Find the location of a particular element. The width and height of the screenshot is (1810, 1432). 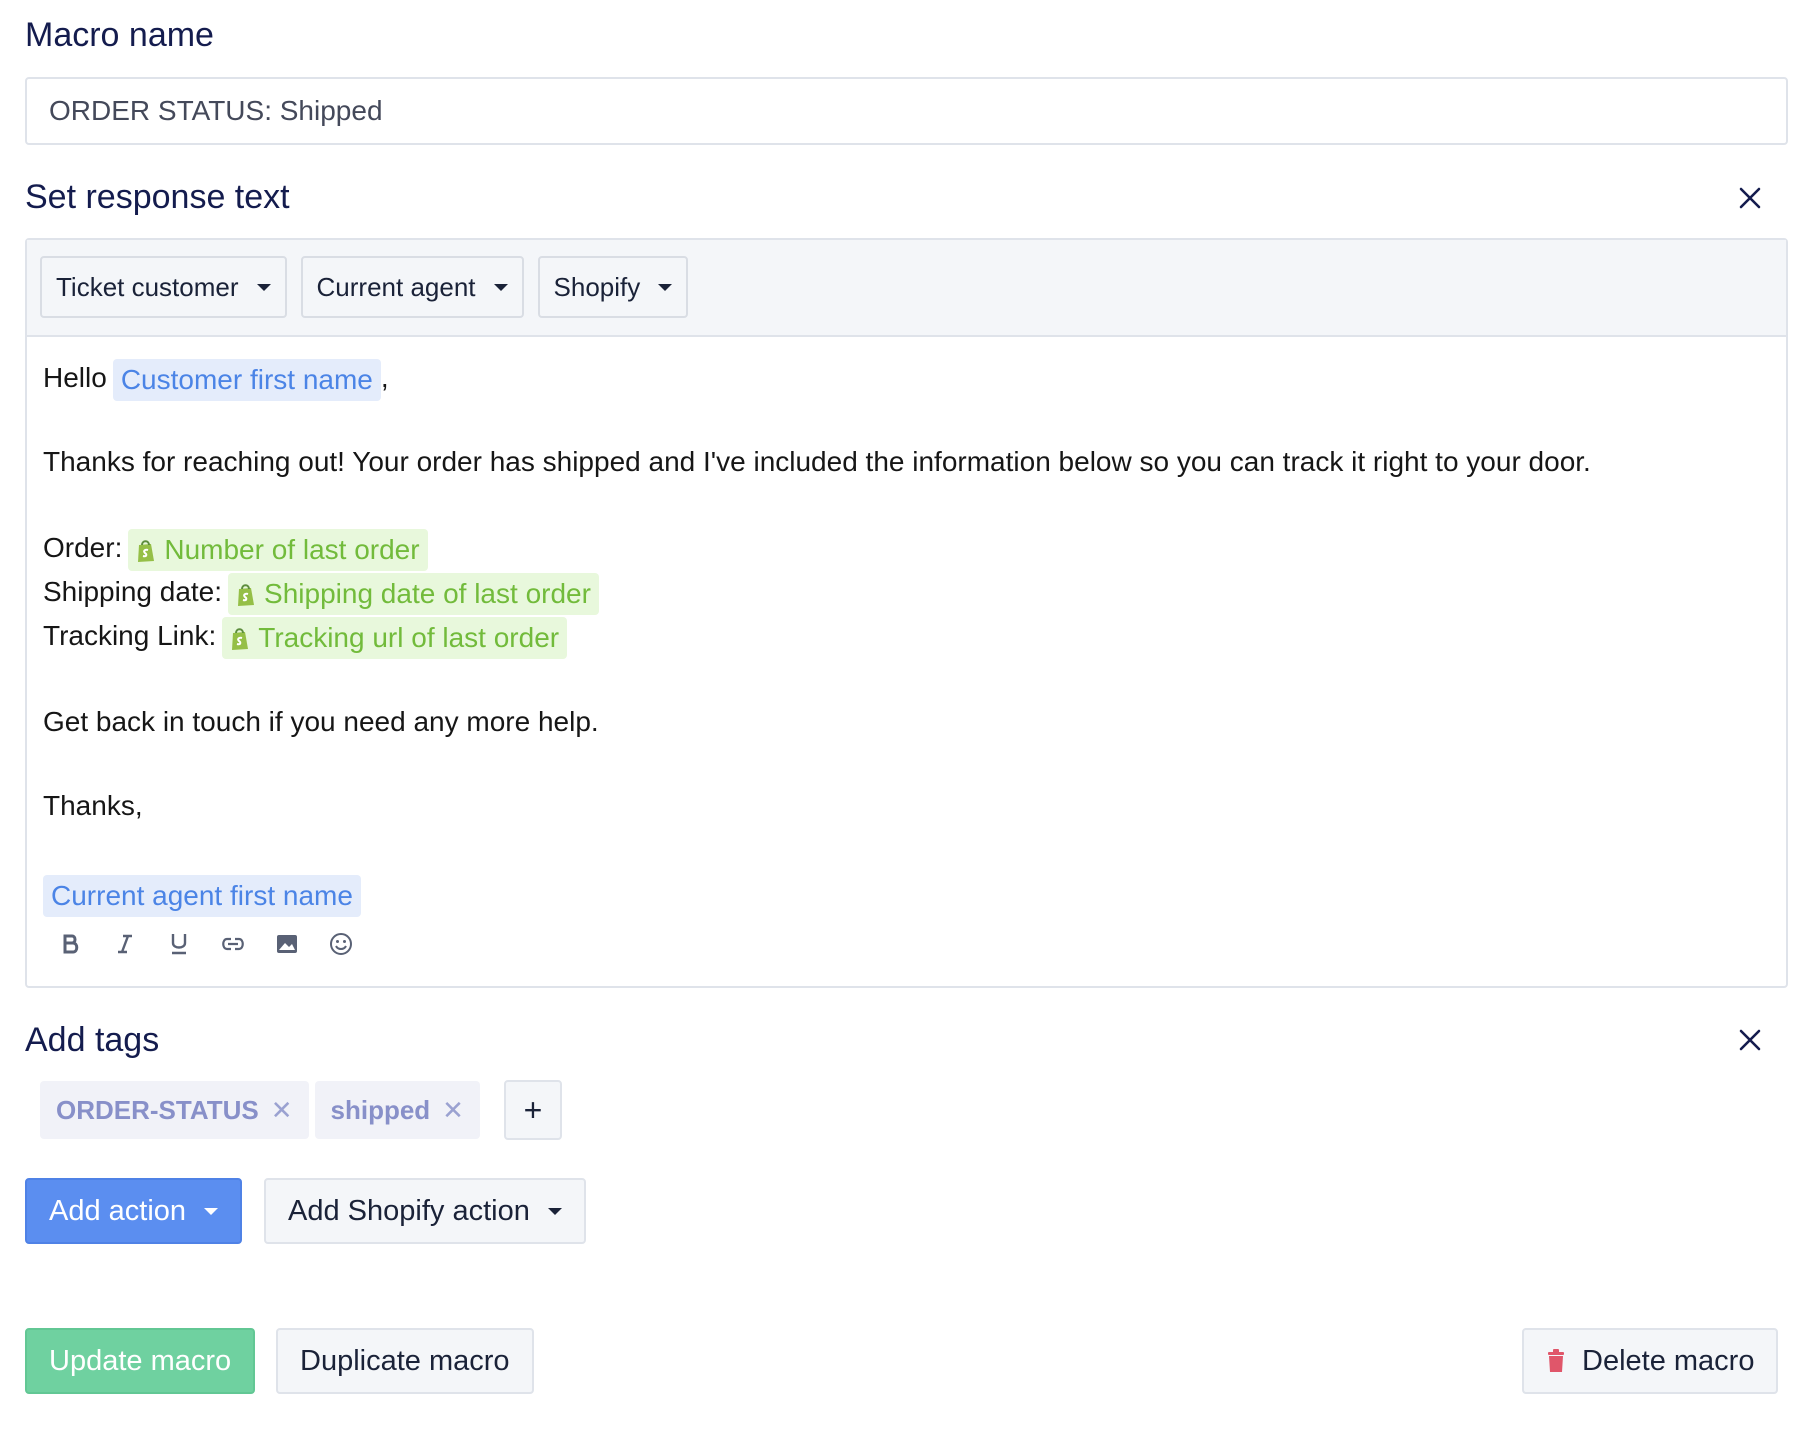

tag-label: shipped is located at coordinates (380, 1109).